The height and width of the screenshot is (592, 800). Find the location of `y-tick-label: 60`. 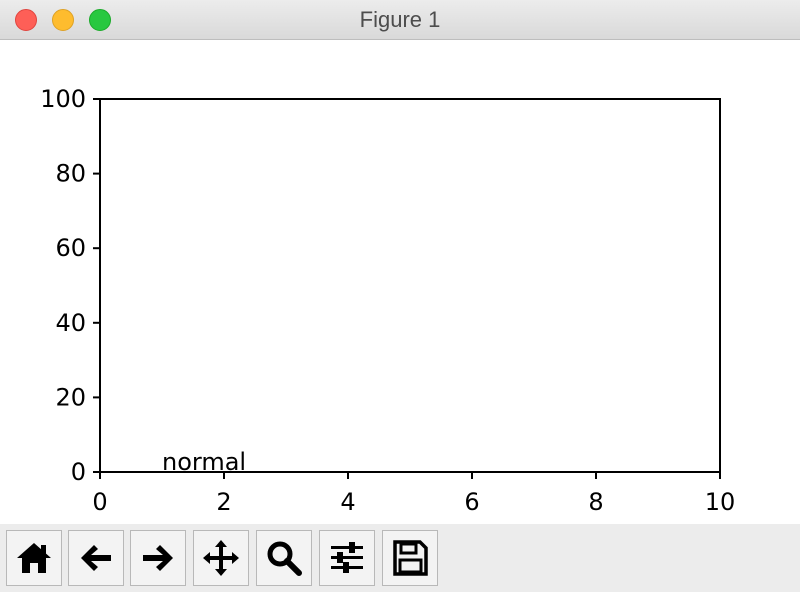

y-tick-label: 60 is located at coordinates (70, 248).